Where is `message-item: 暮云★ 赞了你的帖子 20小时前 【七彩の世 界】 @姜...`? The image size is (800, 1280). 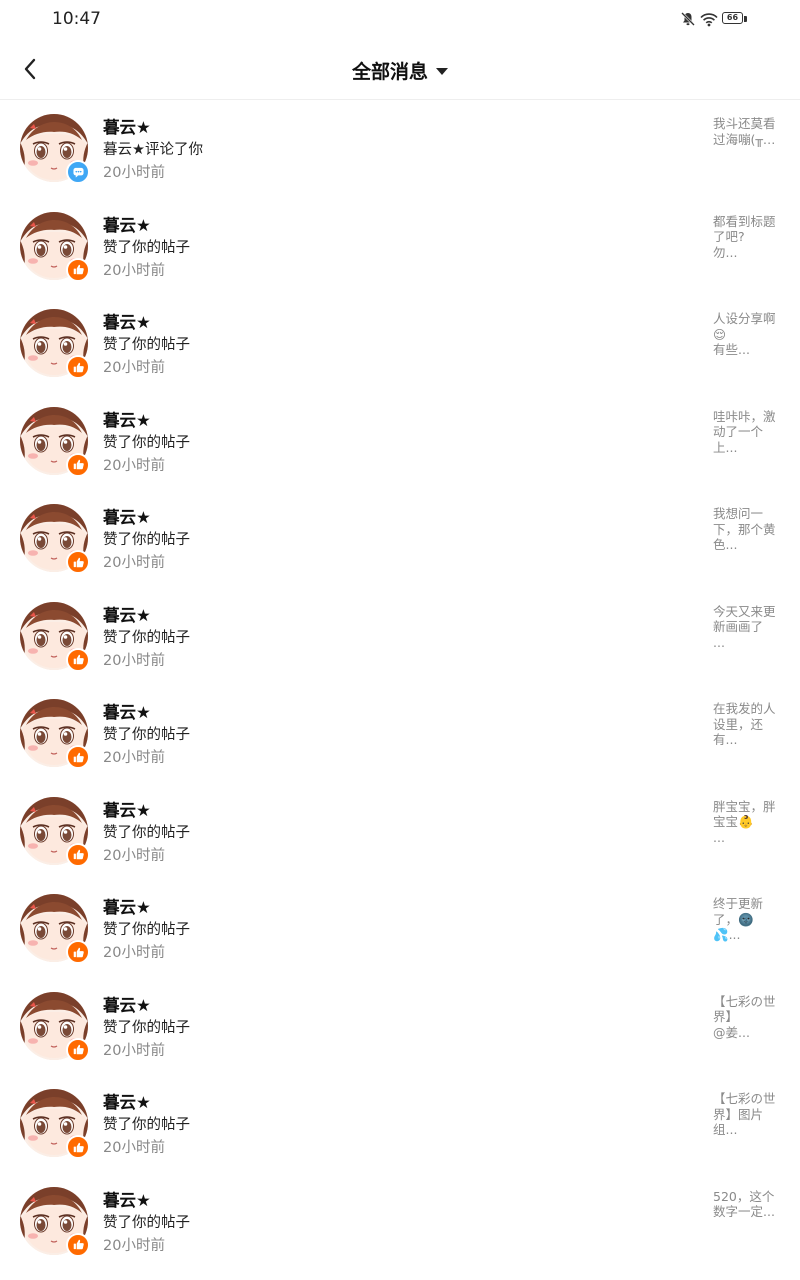
message-item: 暮云★ 赞了你的帖子 20小时前 【七彩の世 界】 @姜... is located at coordinates (400, 1027).